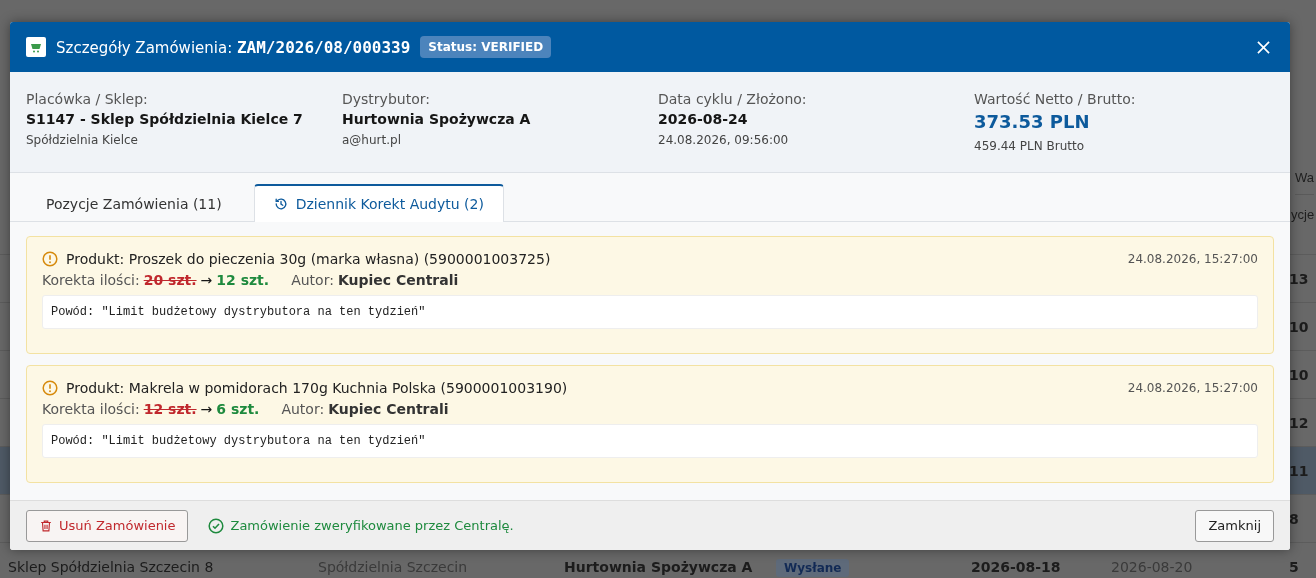 The width and height of the screenshot is (1316, 578). I want to click on field-label: Wartość Netto / Brutto:, so click(1055, 99).